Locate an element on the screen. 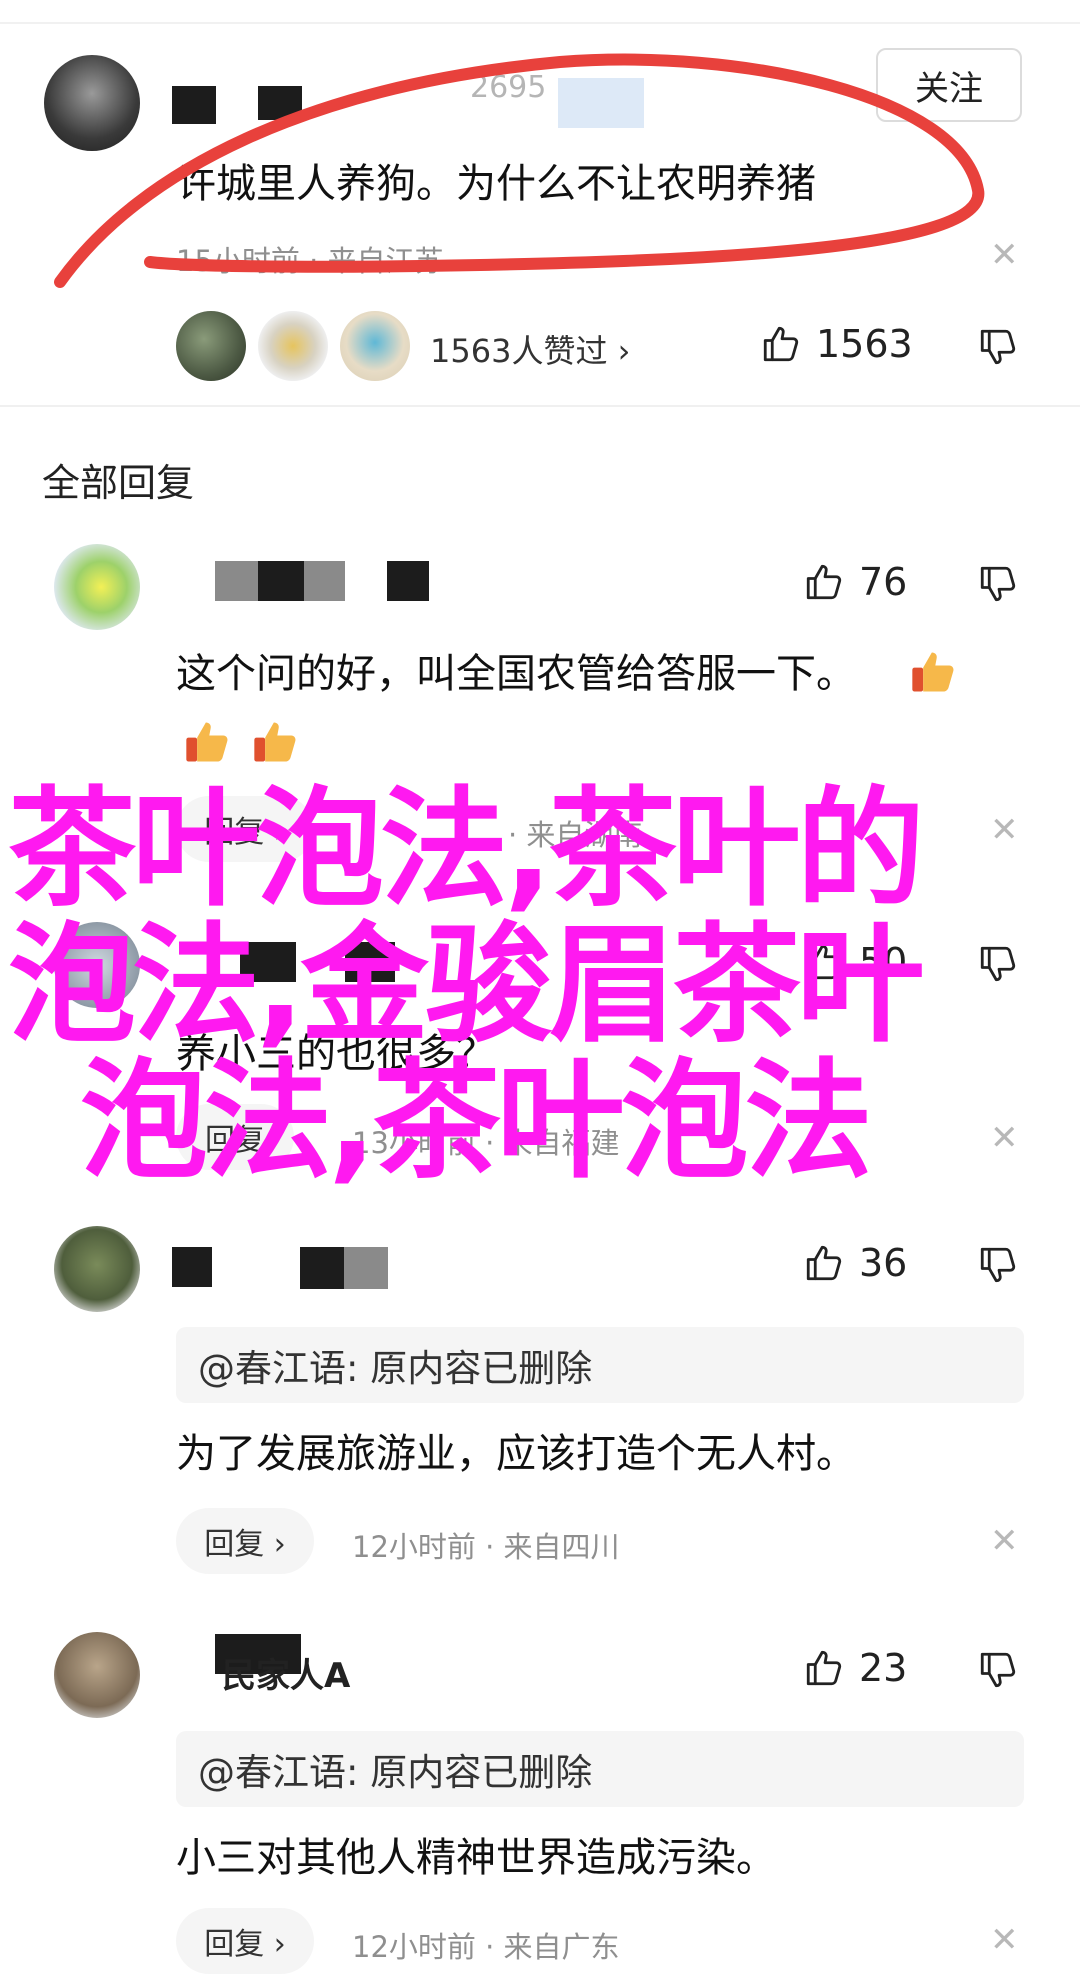  like-button: 1563 is located at coordinates (836, 344).